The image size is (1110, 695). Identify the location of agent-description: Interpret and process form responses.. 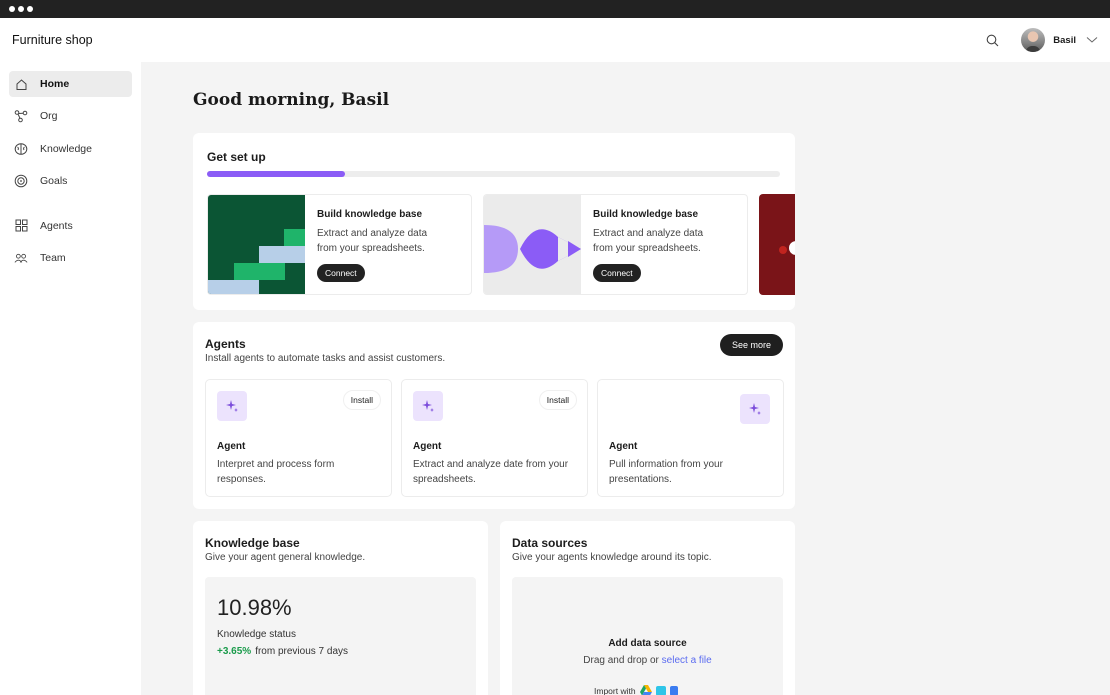
(276, 472).